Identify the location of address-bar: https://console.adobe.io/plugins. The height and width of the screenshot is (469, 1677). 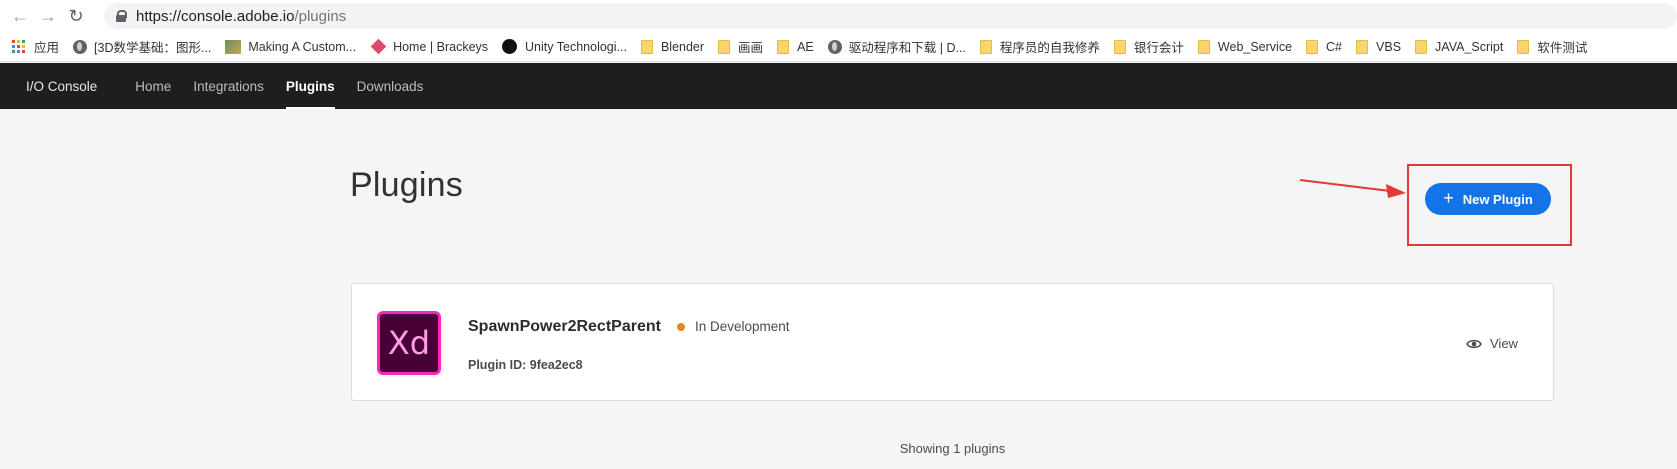
(890, 16).